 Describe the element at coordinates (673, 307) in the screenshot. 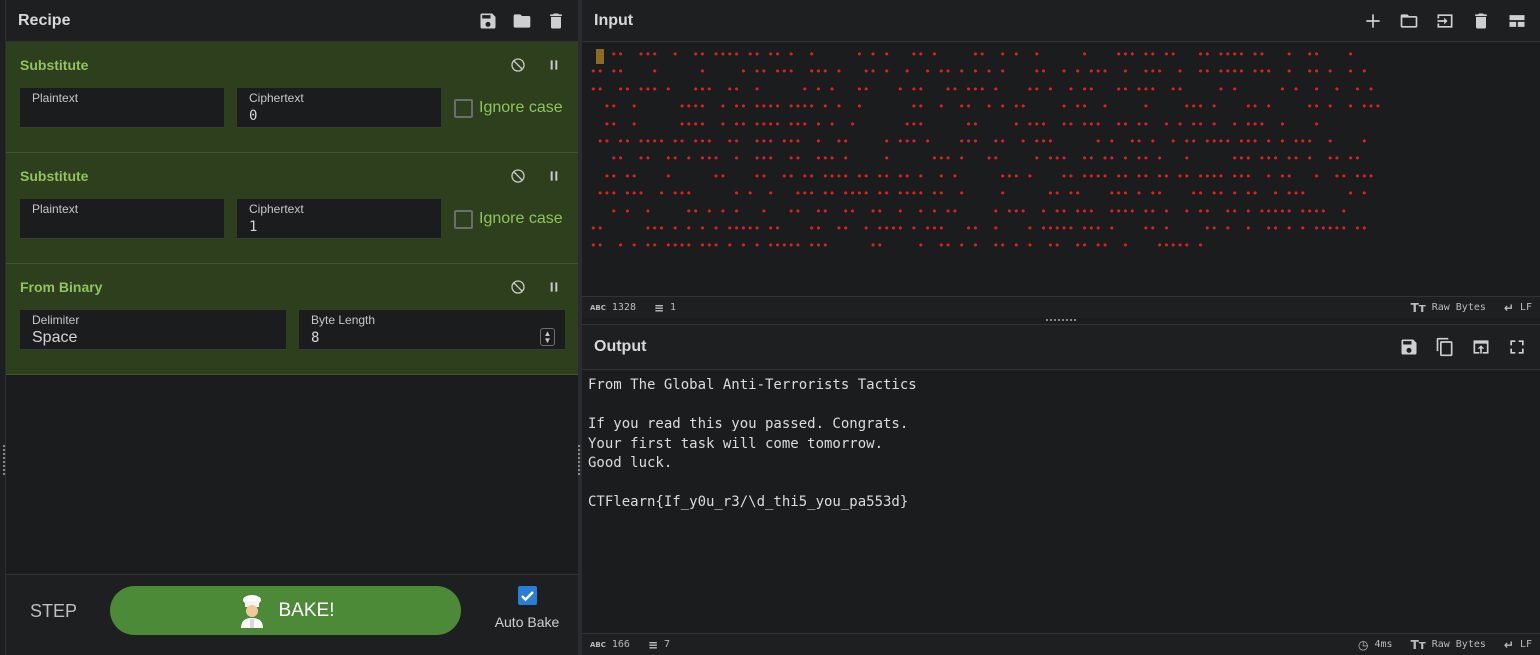

I see `input-lines-value: 1` at that location.